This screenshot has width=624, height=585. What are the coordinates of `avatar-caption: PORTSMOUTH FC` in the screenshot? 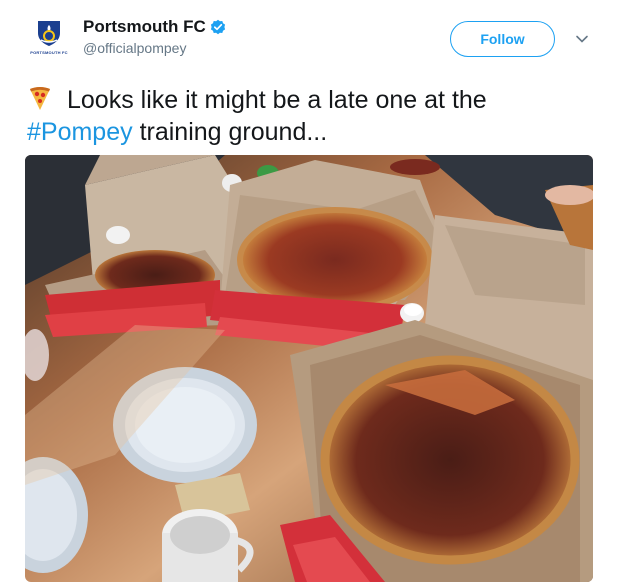 It's located at (49, 52).